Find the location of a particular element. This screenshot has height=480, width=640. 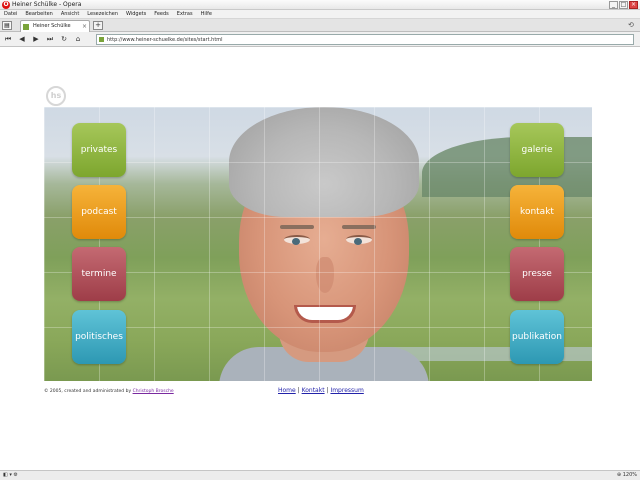

copyright-text: © 2005, created and administrated by is located at coordinates (88, 391).